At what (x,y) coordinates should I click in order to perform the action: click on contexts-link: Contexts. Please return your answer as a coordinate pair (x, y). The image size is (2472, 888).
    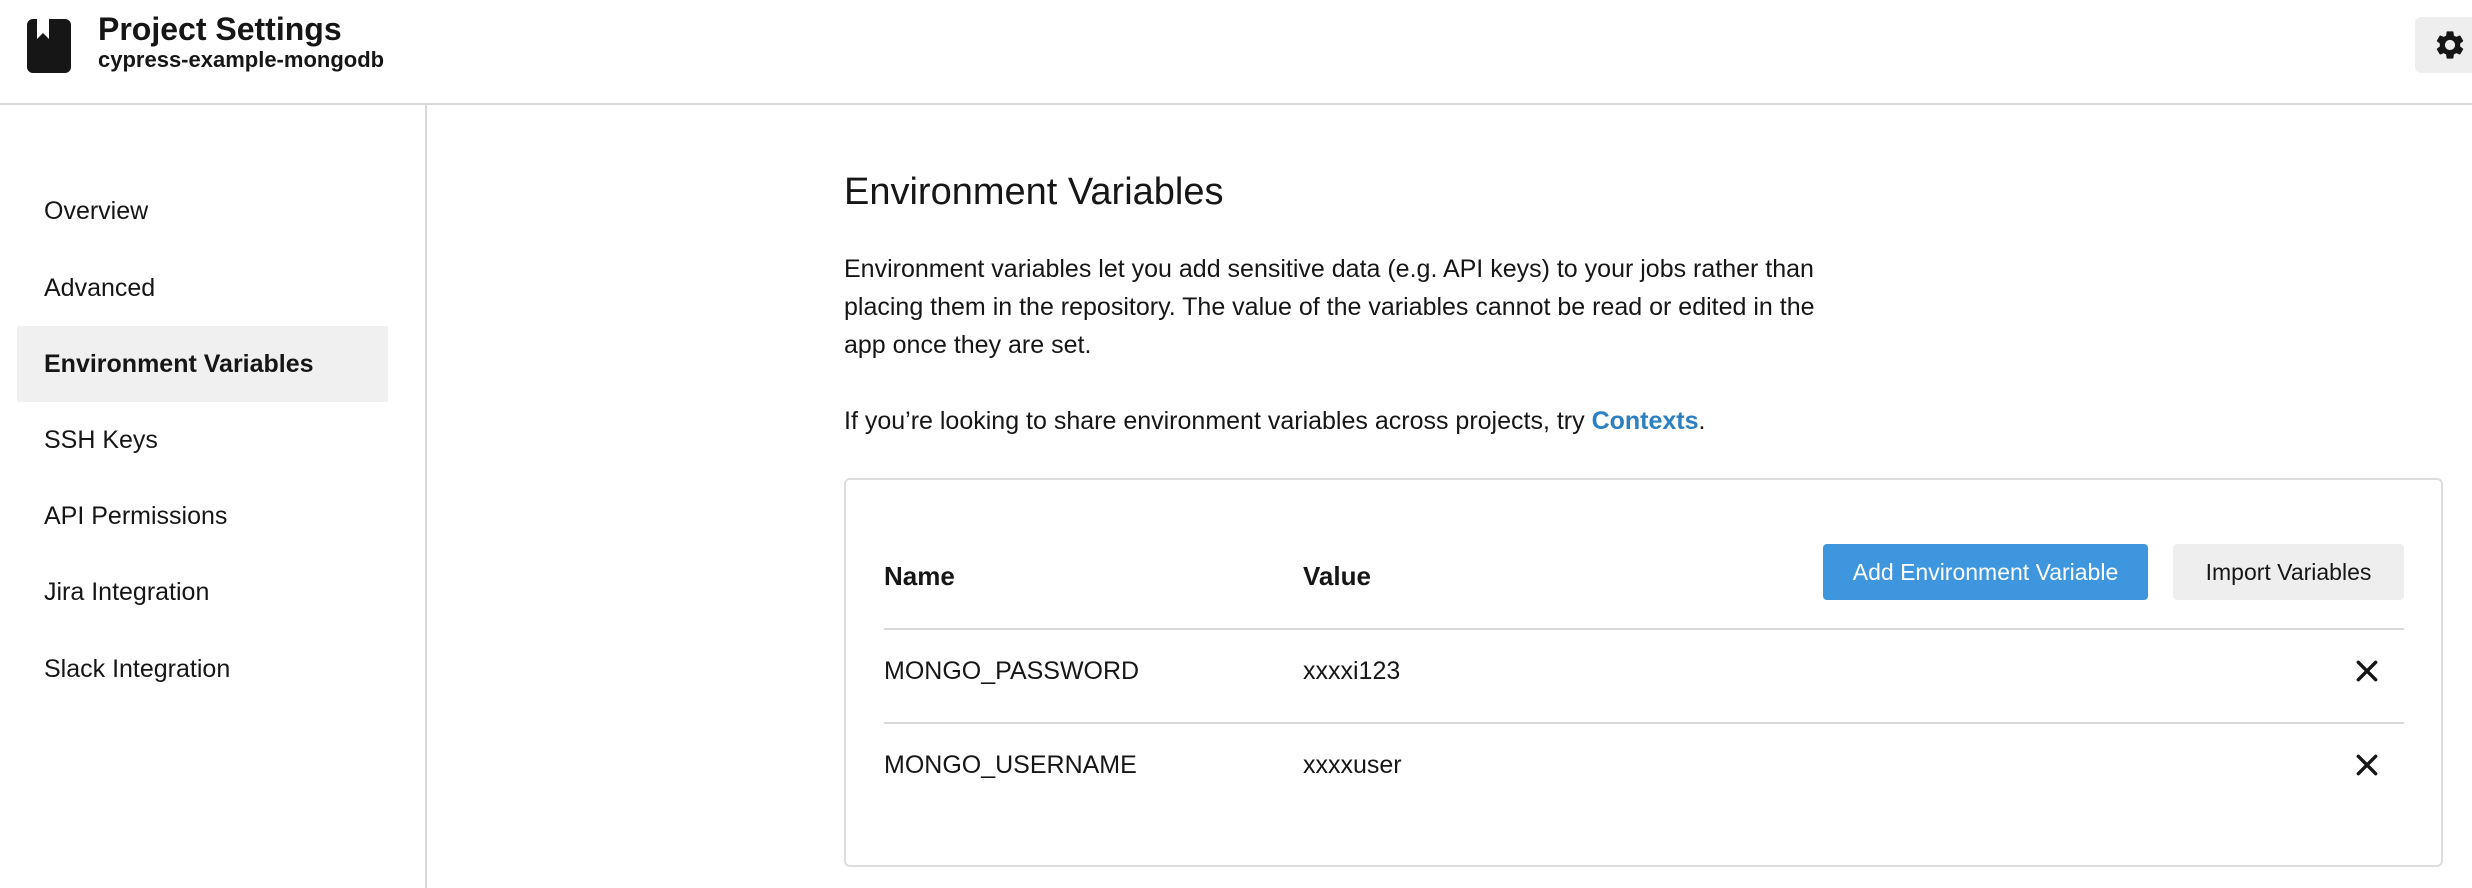
    Looking at the image, I should click on (1645, 421).